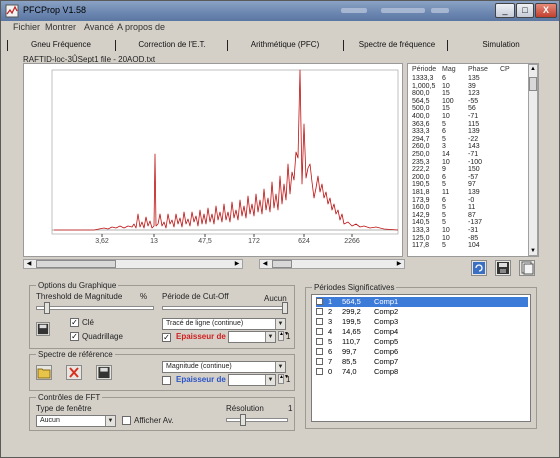  What do you see at coordinates (467, 147) in the screenshot?
I see `table-row: 260,0 3 143` at bounding box center [467, 147].